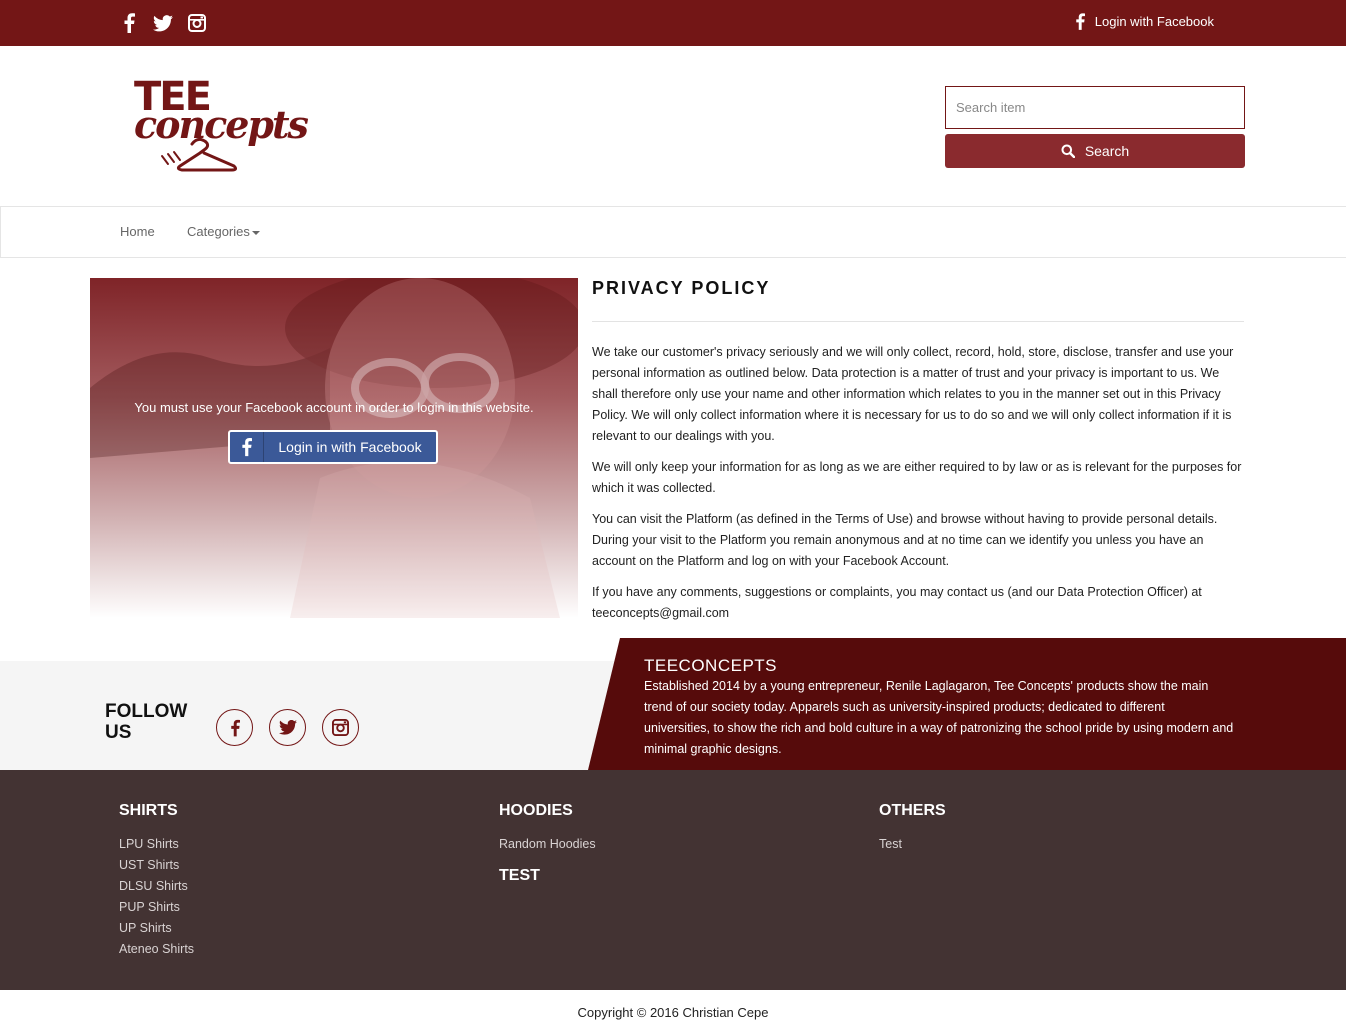  I want to click on footer-link: UST Shirts, so click(156, 865).